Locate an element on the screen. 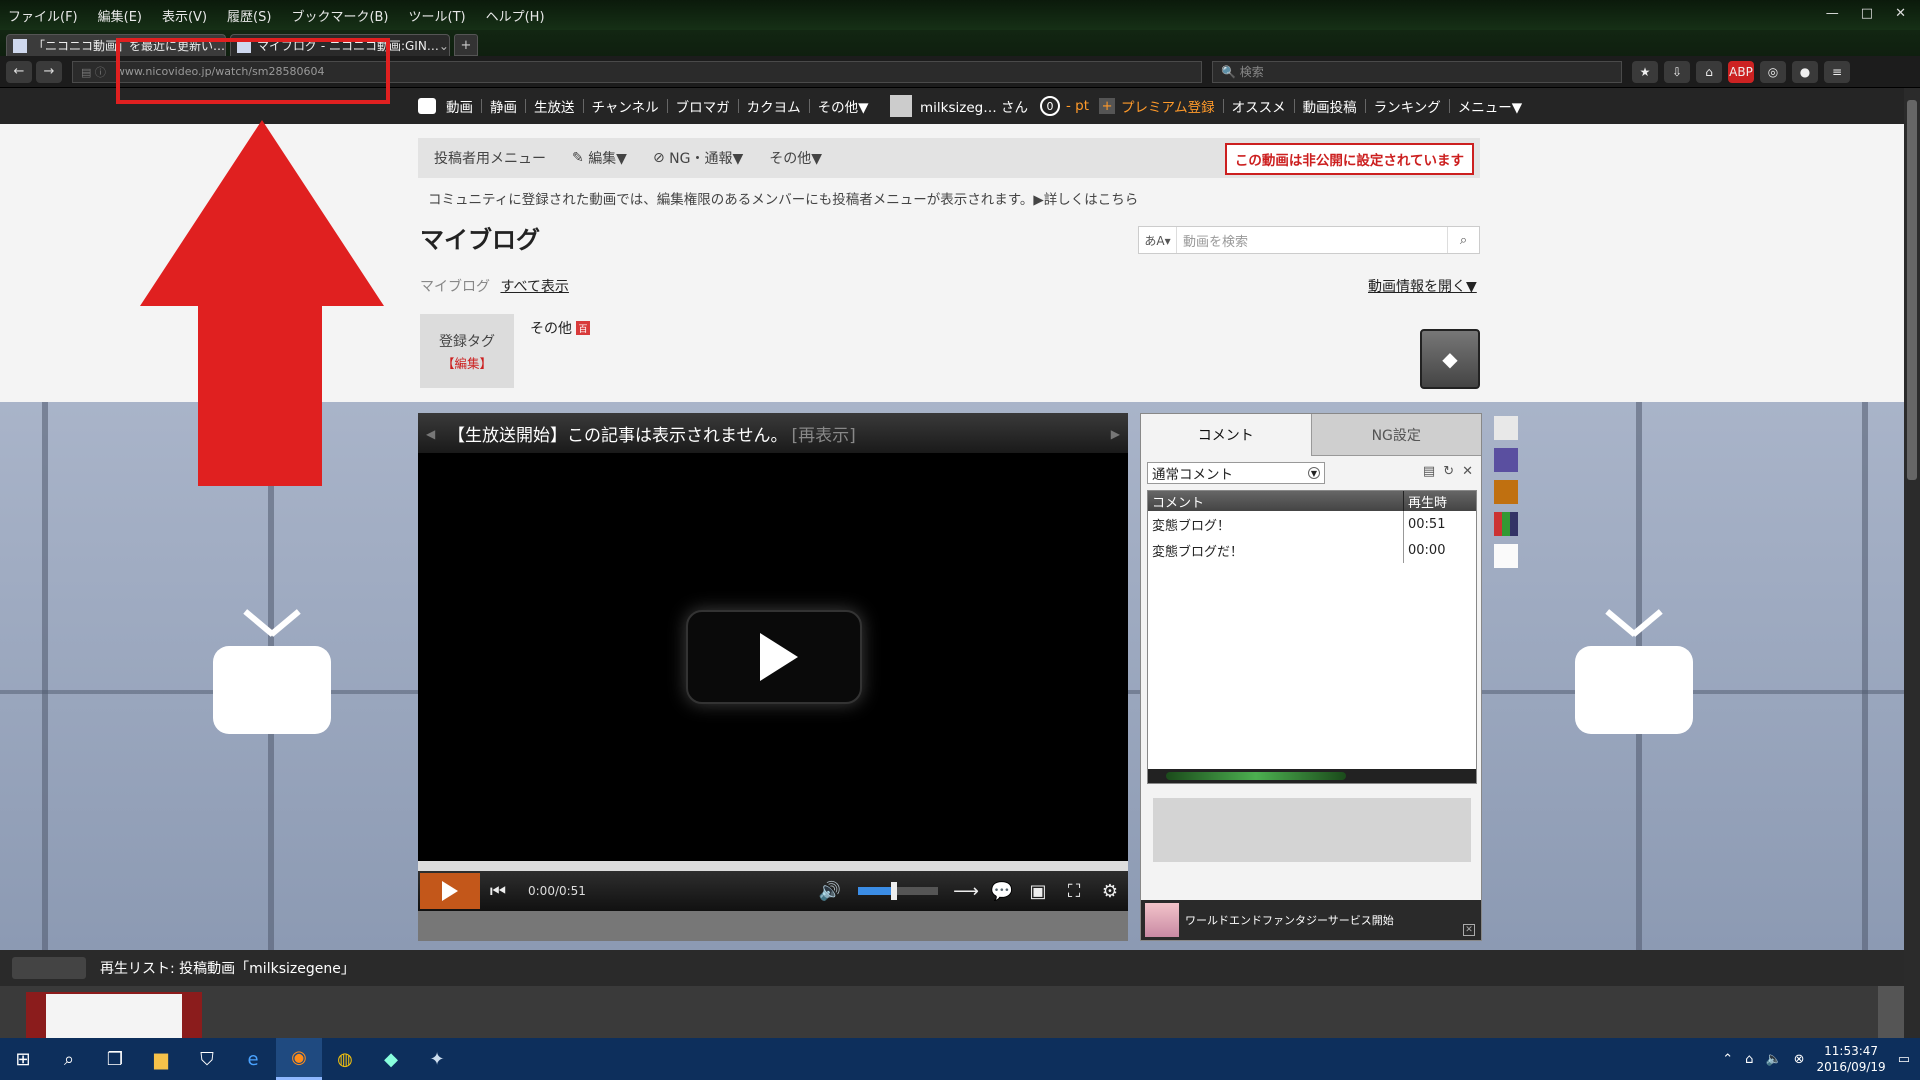  fullscreen-icon: ⛶ is located at coordinates (1074, 891).